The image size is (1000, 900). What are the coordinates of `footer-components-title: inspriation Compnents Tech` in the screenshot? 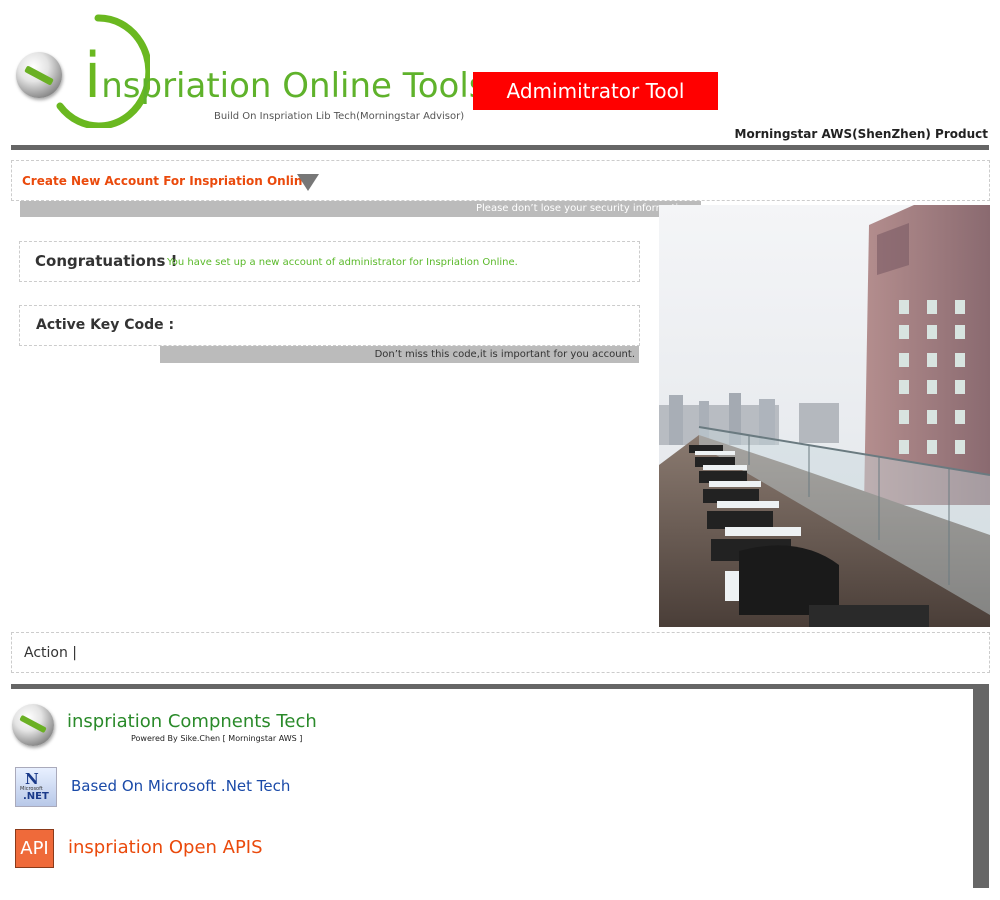 It's located at (192, 721).